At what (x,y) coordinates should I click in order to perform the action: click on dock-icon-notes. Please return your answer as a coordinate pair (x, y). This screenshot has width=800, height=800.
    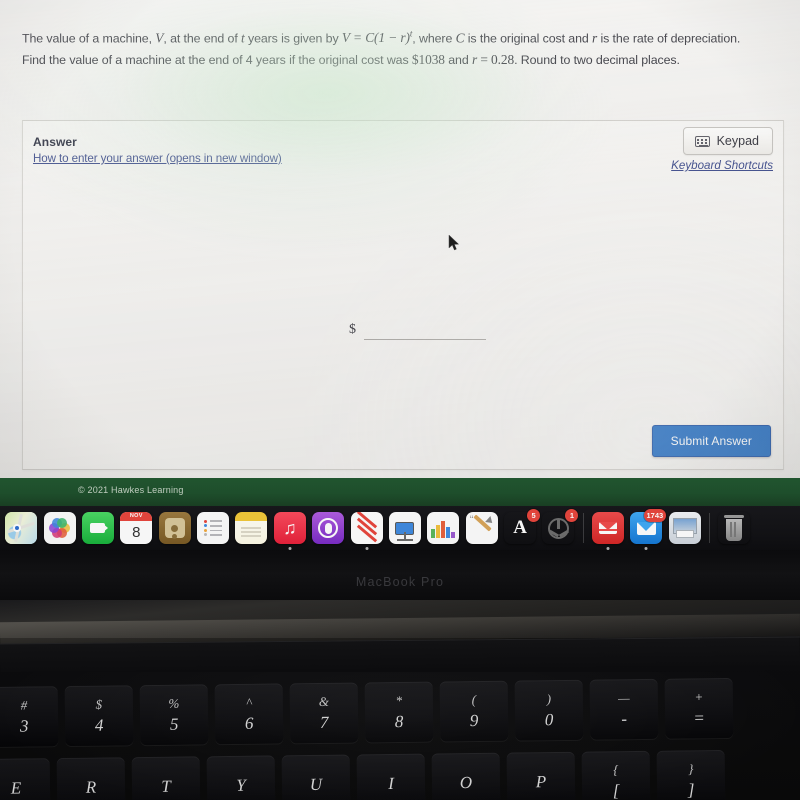
    Looking at the image, I should click on (251, 528).